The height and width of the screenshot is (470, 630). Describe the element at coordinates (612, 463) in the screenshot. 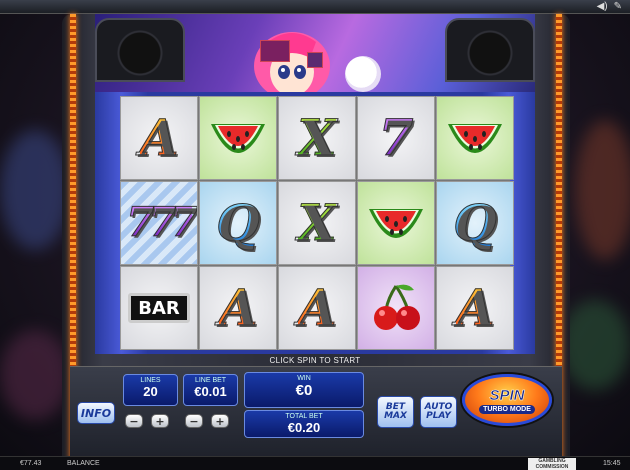

I see `clock: 15:45` at that location.